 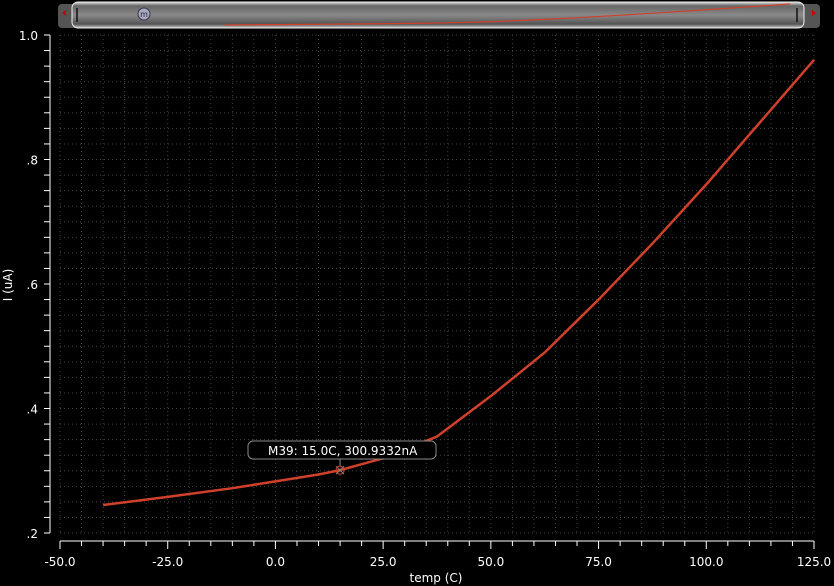 I want to click on x-tick-label: 0.0, so click(x=275, y=562).